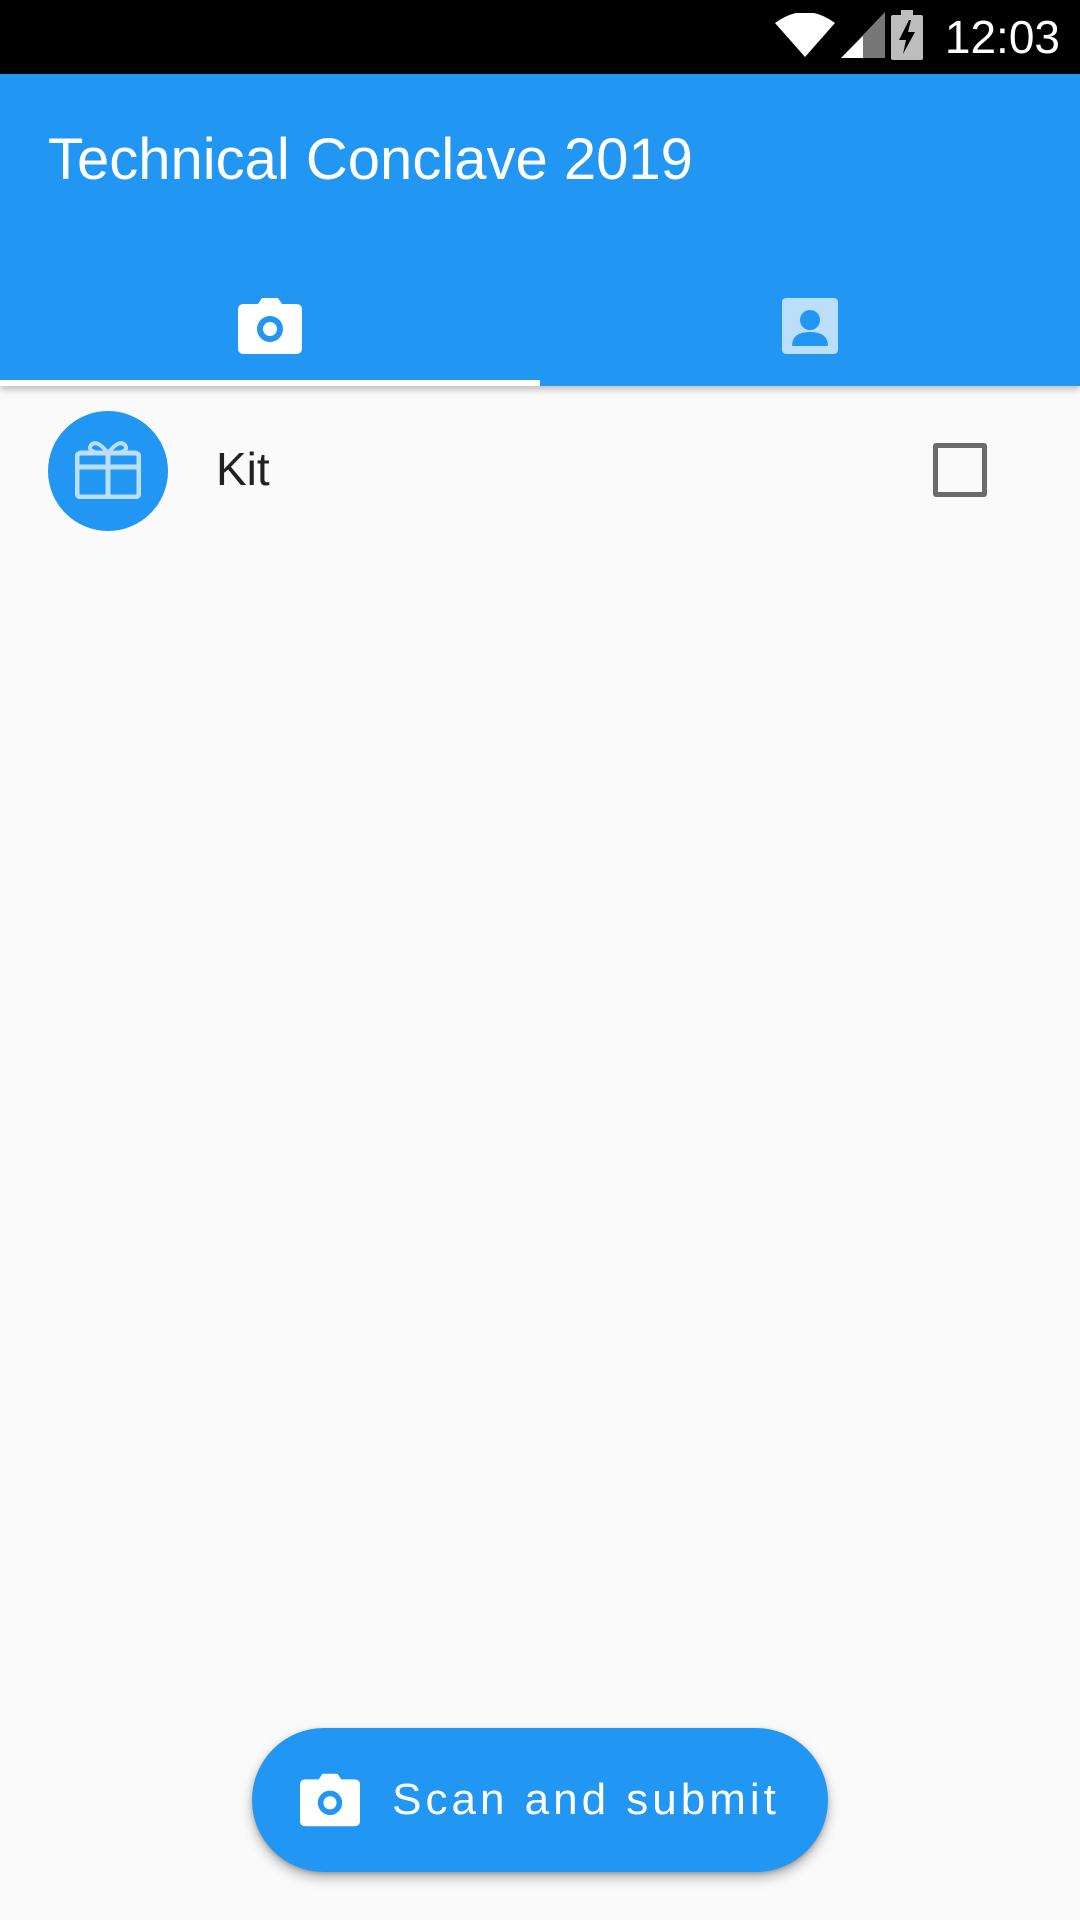 This screenshot has width=1080, height=1920. I want to click on tab-profile, so click(810, 328).